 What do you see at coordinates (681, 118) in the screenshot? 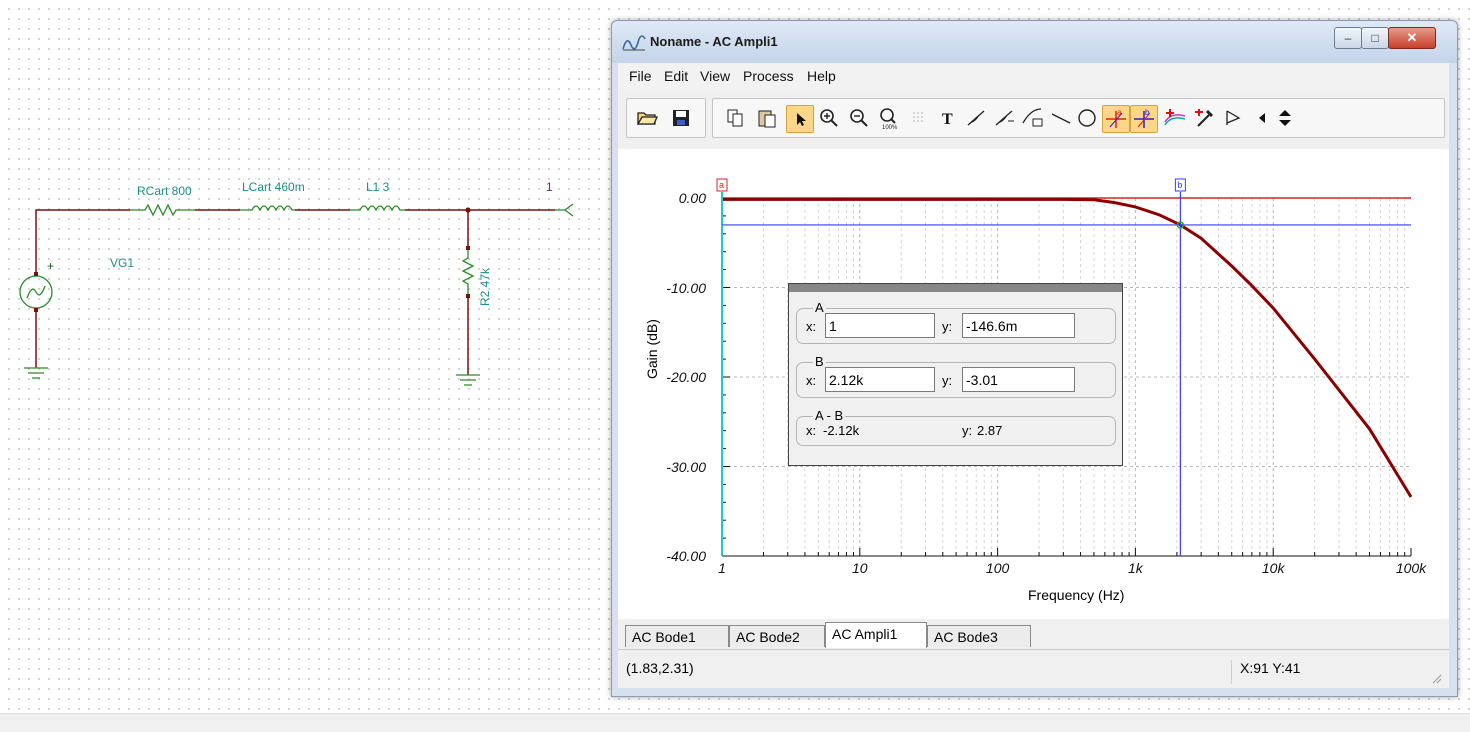
I see `save-icon` at bounding box center [681, 118].